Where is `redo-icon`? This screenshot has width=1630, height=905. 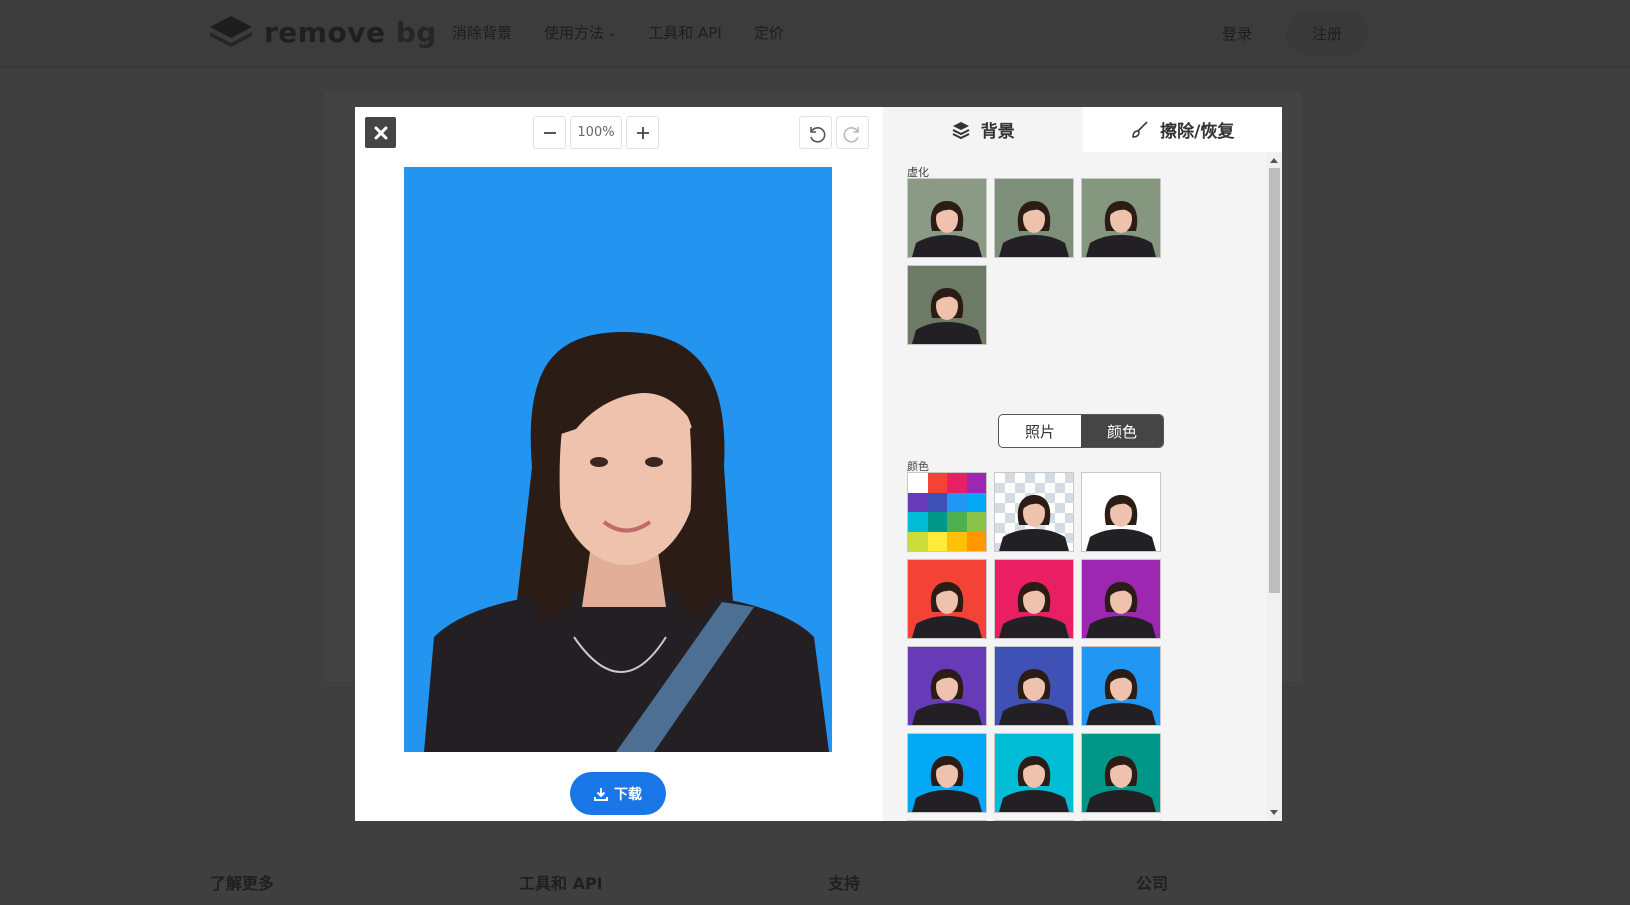
redo-icon is located at coordinates (851, 134).